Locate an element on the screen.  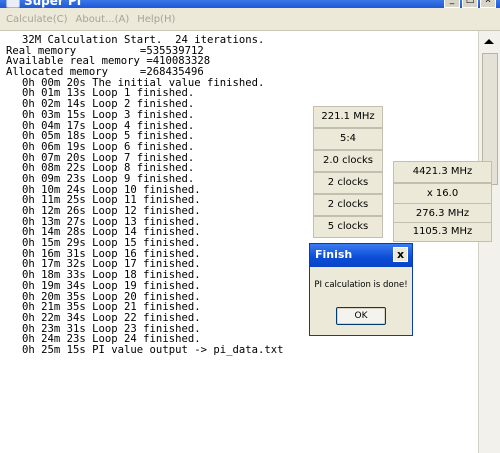
close-button: x is located at coordinates (488, 4).